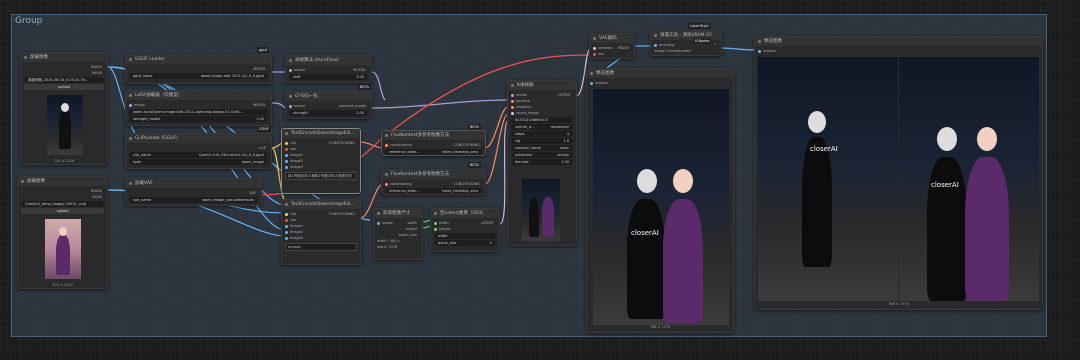 This screenshot has width=1080, height=360. I want to click on steps-input: steps 4, so click(542, 134).